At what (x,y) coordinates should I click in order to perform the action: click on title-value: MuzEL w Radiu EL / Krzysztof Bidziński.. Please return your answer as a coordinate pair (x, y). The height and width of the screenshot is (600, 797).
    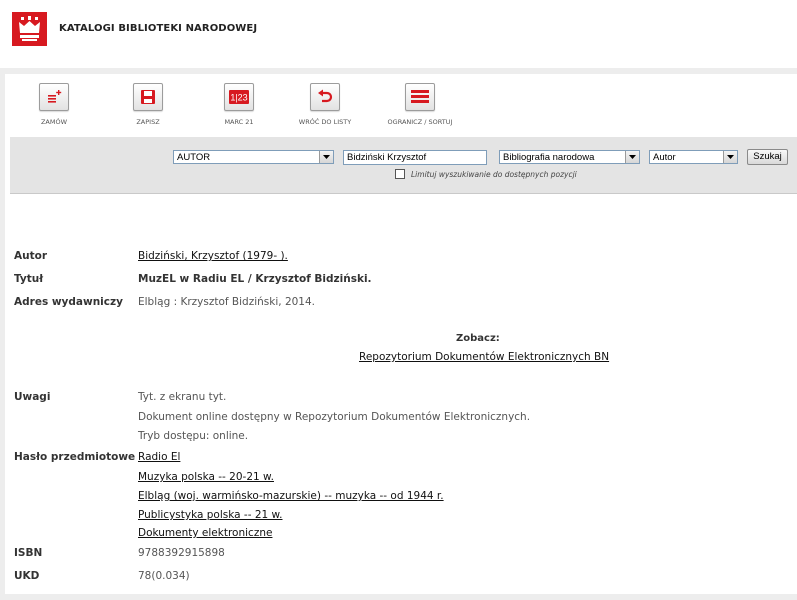
    Looking at the image, I should click on (255, 279).